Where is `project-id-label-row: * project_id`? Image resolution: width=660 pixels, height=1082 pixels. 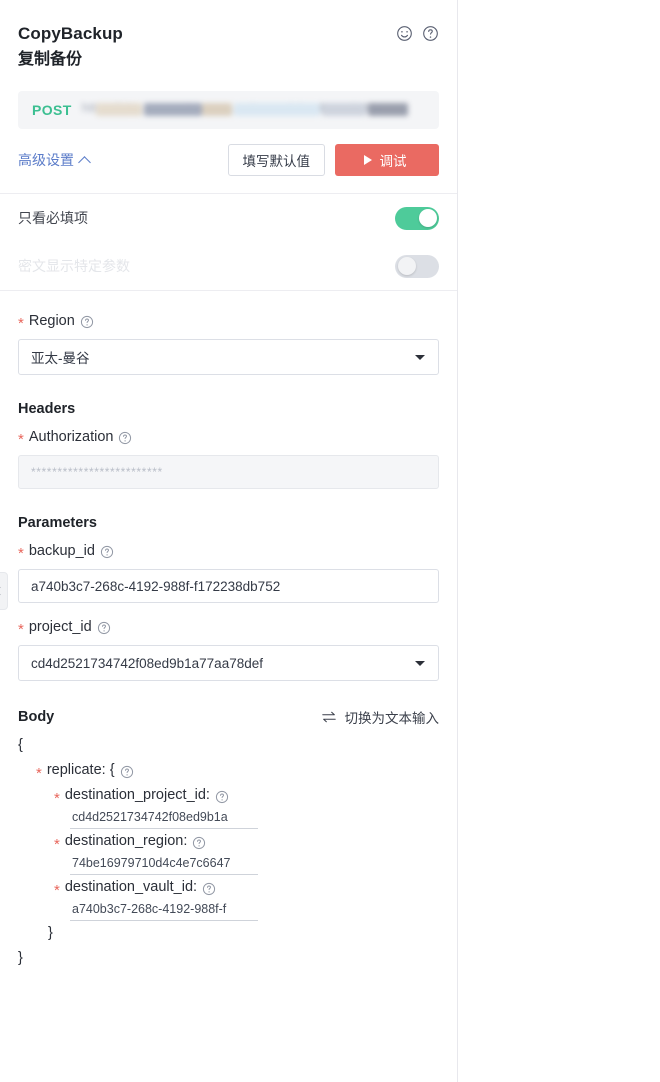
project-id-label-row: * project_id is located at coordinates (228, 628).